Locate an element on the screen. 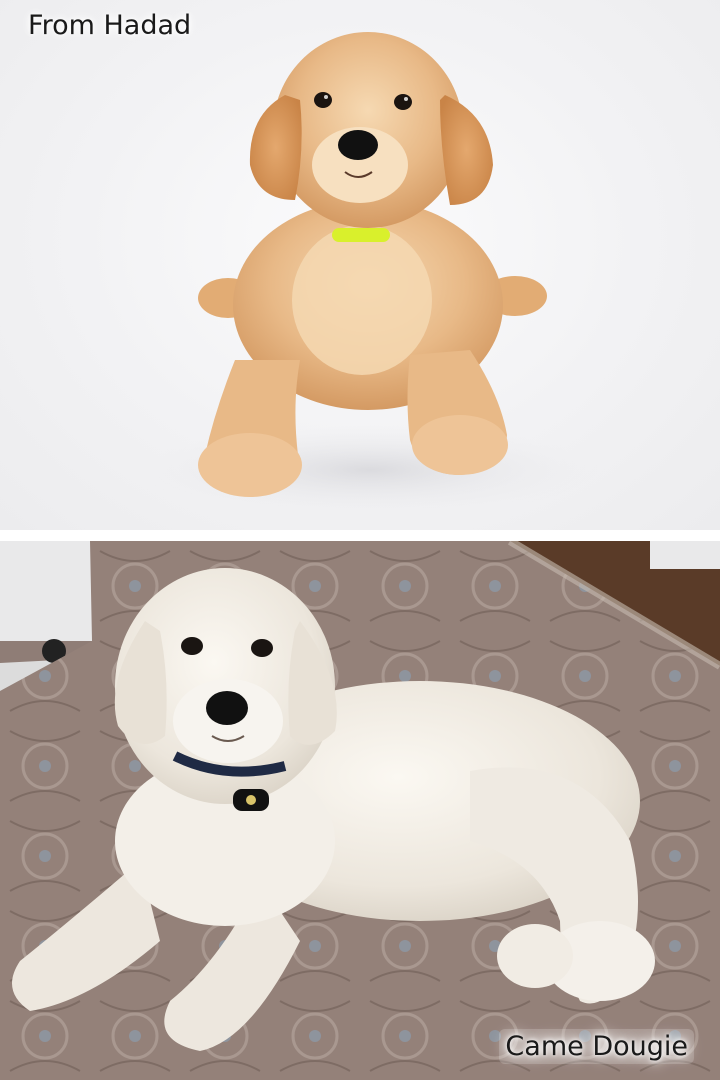  dog-tag-icon is located at coordinates (251, 800).